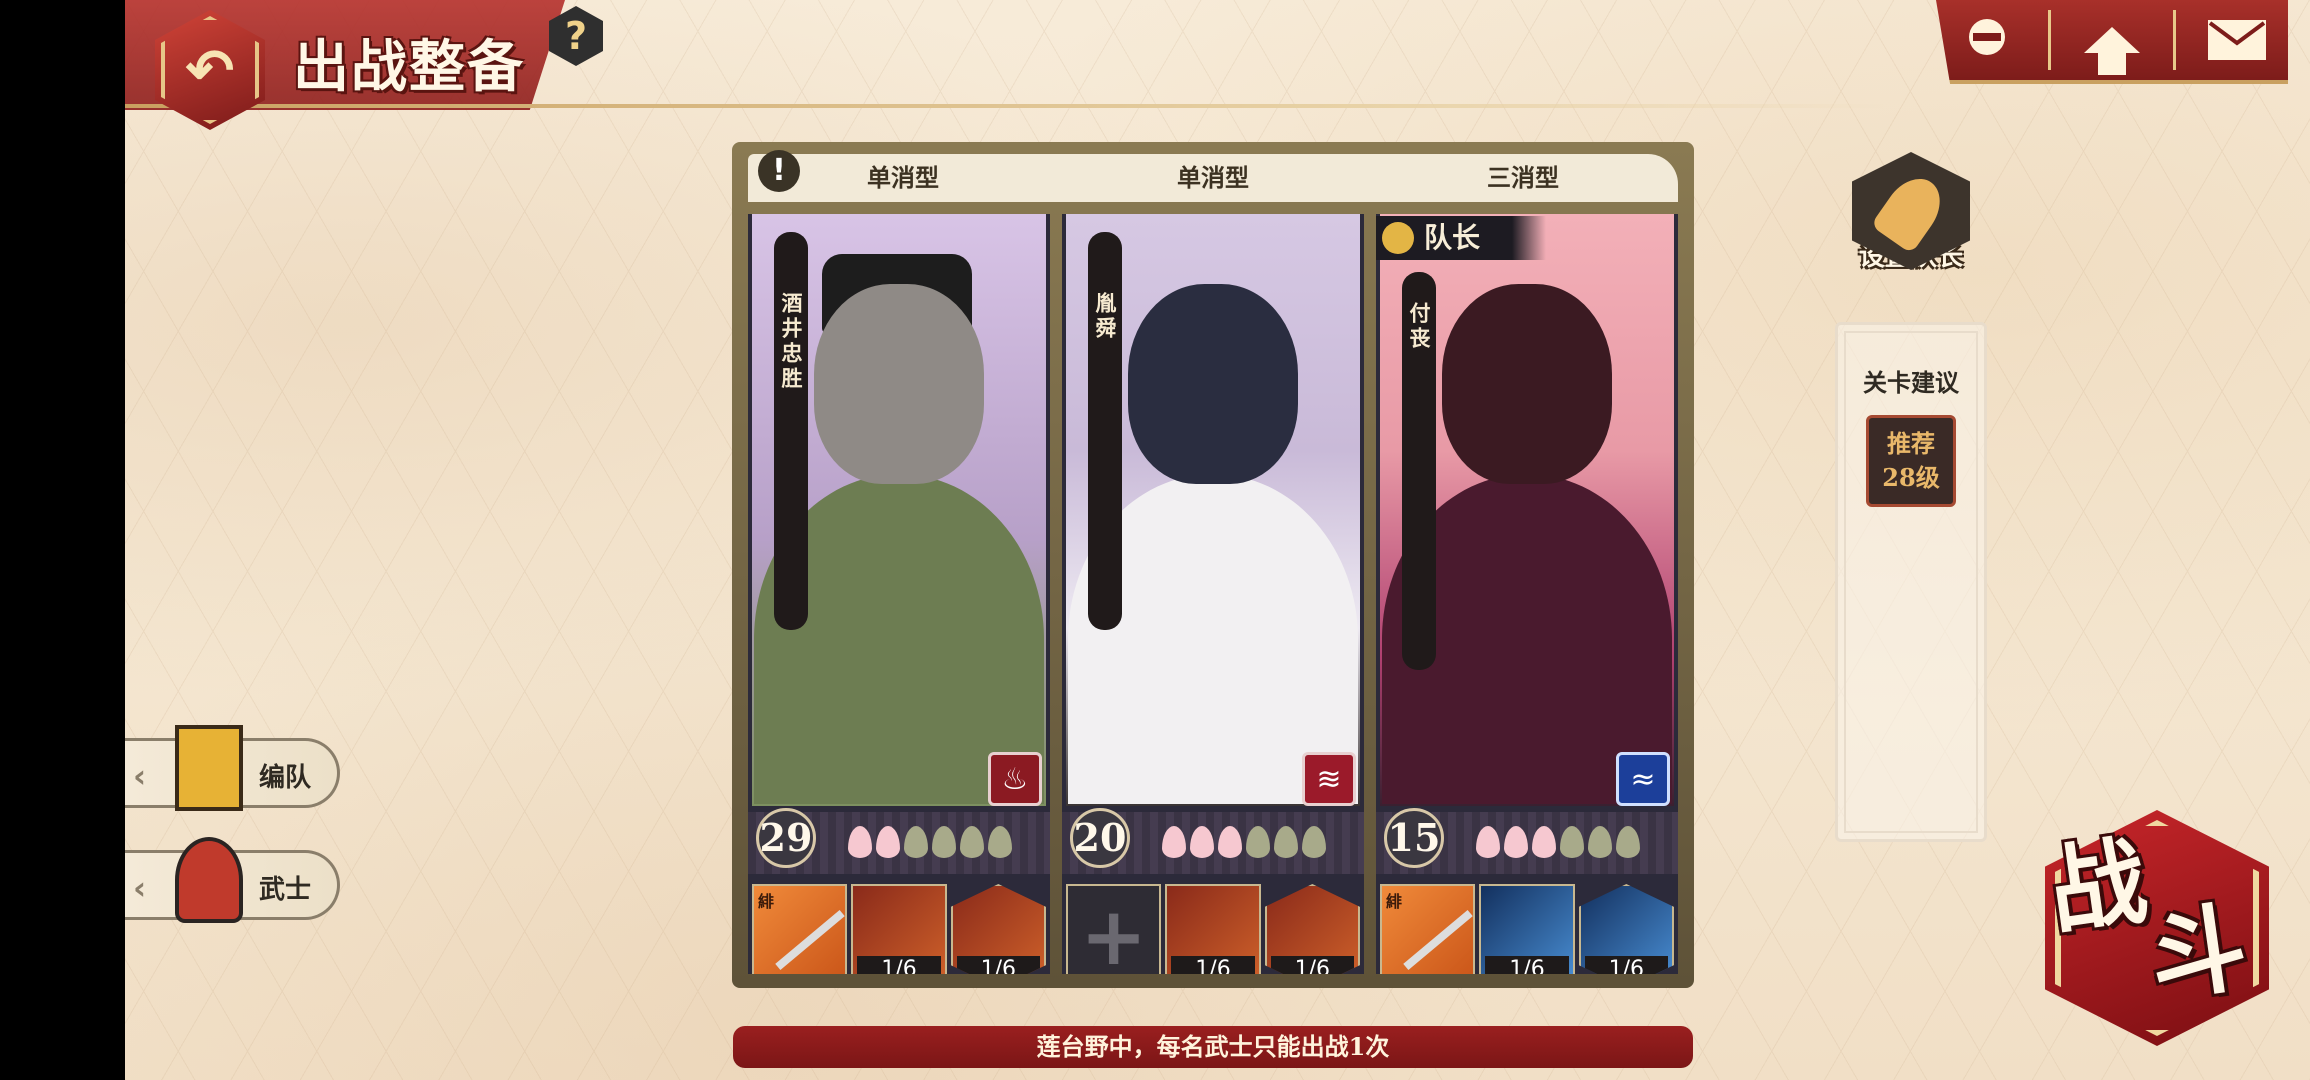 This screenshot has height=1080, width=2310. What do you see at coordinates (1329, 779) in the screenshot?
I see `slash-attribute-icon: ≋` at bounding box center [1329, 779].